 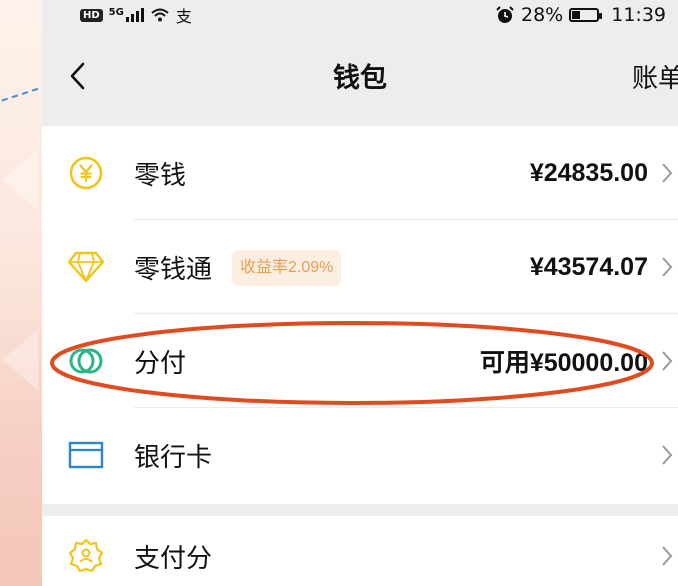 I want to click on back-button, so click(x=77, y=76).